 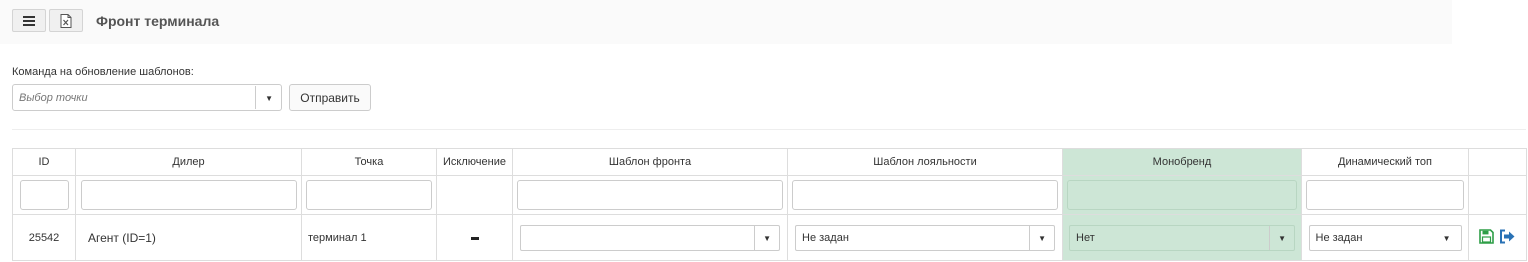 I want to click on col-header-exclusion: Исключение, so click(x=474, y=162).